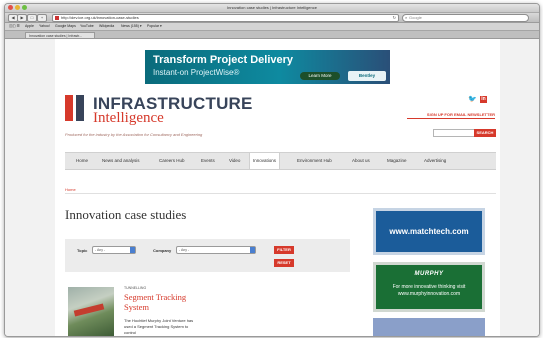  I want to click on search-icon: ⌕, so click(406, 17).